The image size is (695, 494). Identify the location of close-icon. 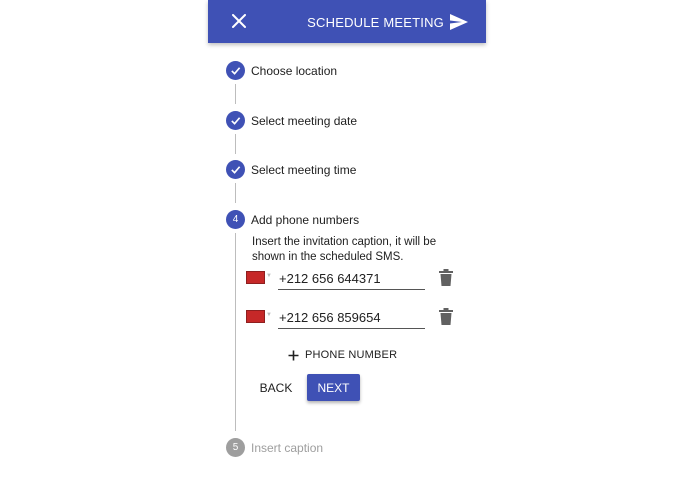
(239, 21).